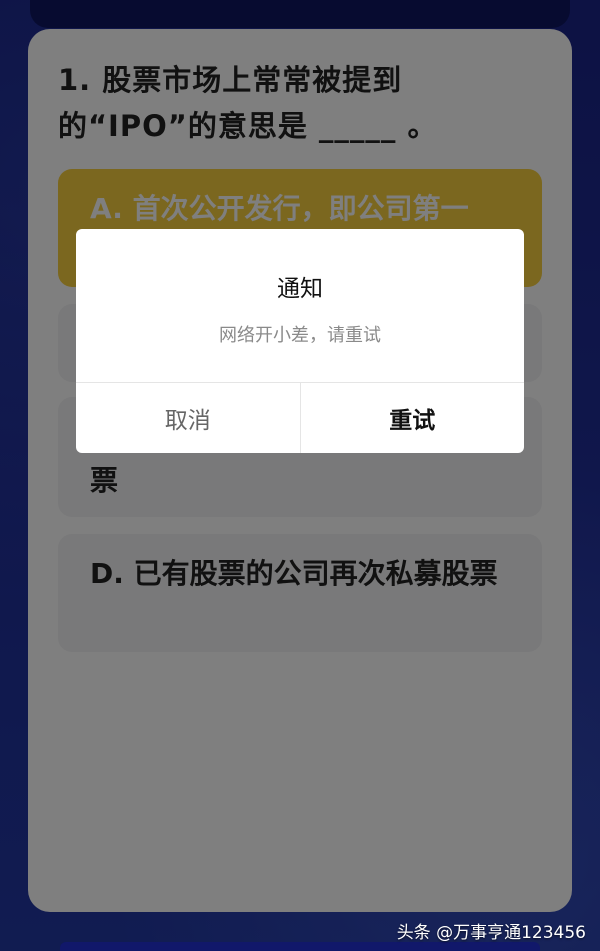 This screenshot has width=600, height=951. Describe the element at coordinates (300, 289) in the screenshot. I see `dialog-title: 通知` at that location.